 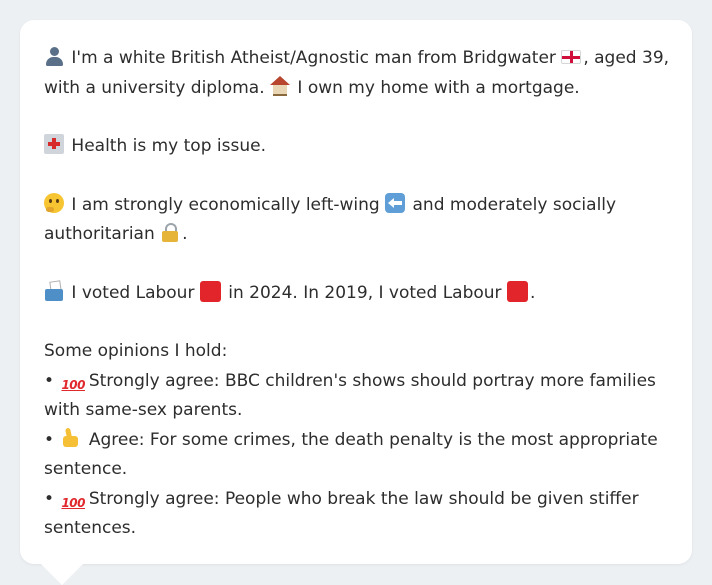 What do you see at coordinates (365, 292) in the screenshot?
I see `voting-text-2: in 2024. In 2019, I voted Labour` at bounding box center [365, 292].